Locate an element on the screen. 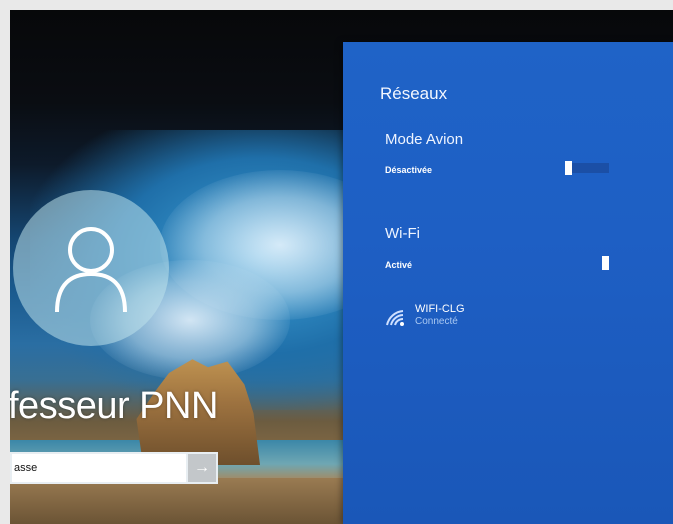 The width and height of the screenshot is (673, 524). user-avatar is located at coordinates (91, 268).